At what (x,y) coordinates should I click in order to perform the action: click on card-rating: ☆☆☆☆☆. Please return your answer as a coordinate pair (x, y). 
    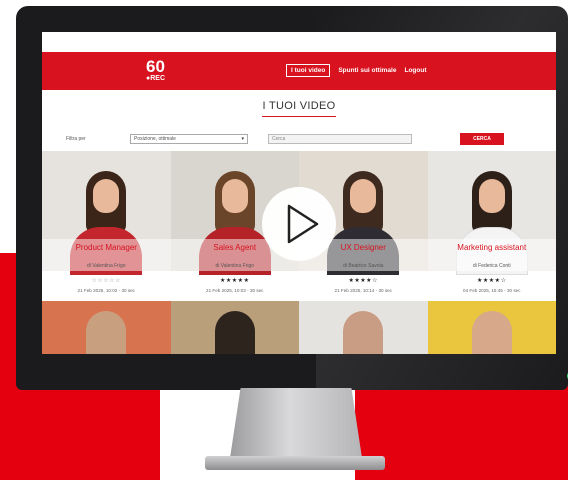
    Looking at the image, I should click on (106, 281).